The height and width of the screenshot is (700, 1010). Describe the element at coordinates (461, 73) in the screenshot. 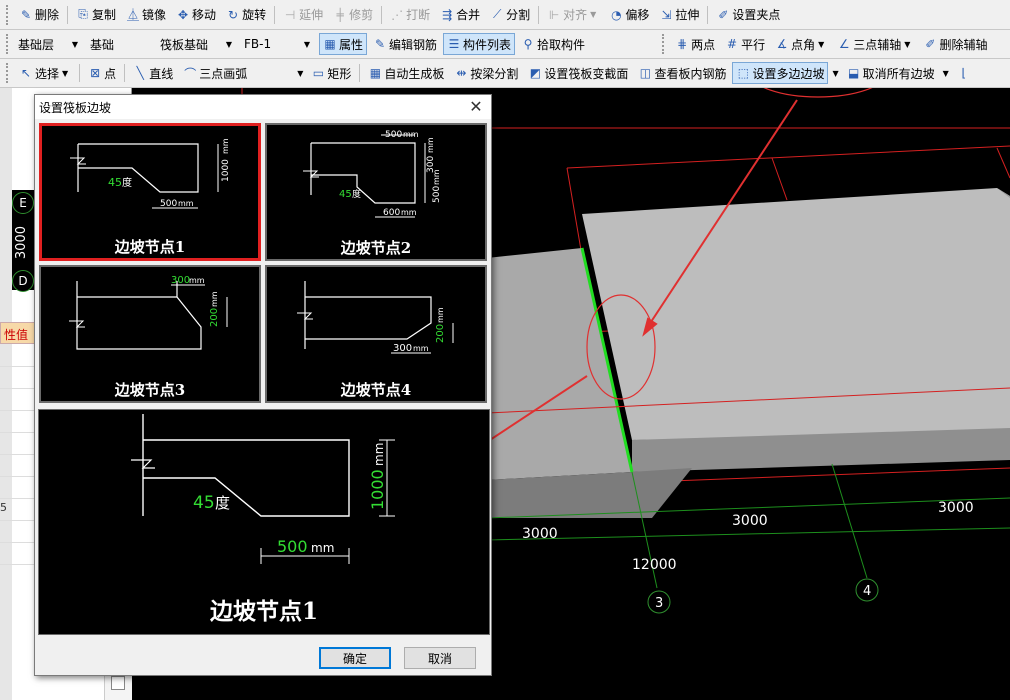

I see `split-by-beam-icon: ⇹` at that location.